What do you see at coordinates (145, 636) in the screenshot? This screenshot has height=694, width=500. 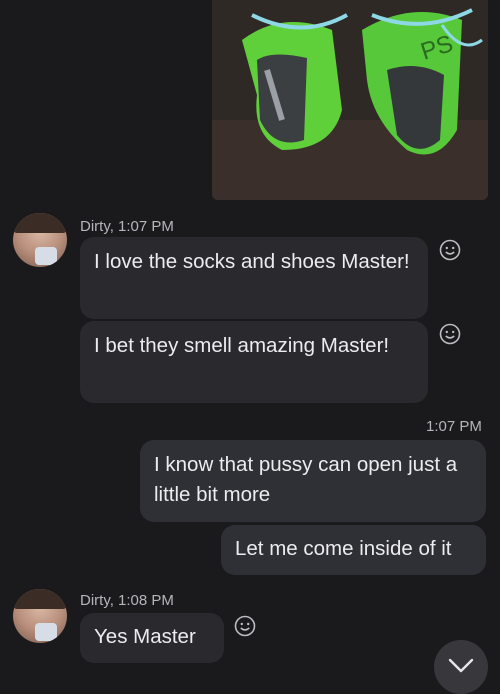 I see `message-text: Yes Master` at bounding box center [145, 636].